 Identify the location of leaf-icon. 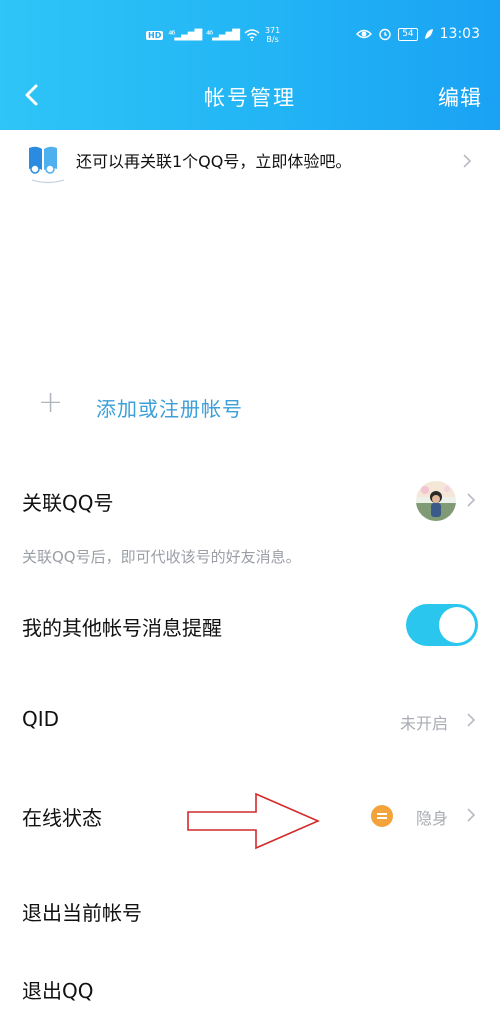
(428, 34).